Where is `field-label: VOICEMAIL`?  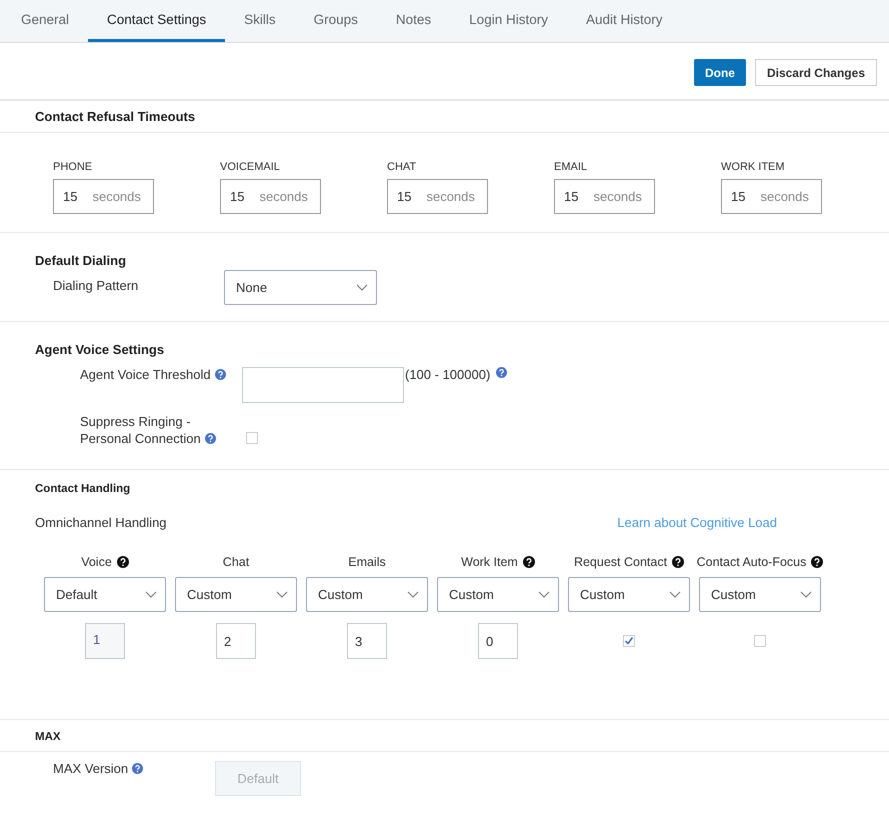 field-label: VOICEMAIL is located at coordinates (250, 167).